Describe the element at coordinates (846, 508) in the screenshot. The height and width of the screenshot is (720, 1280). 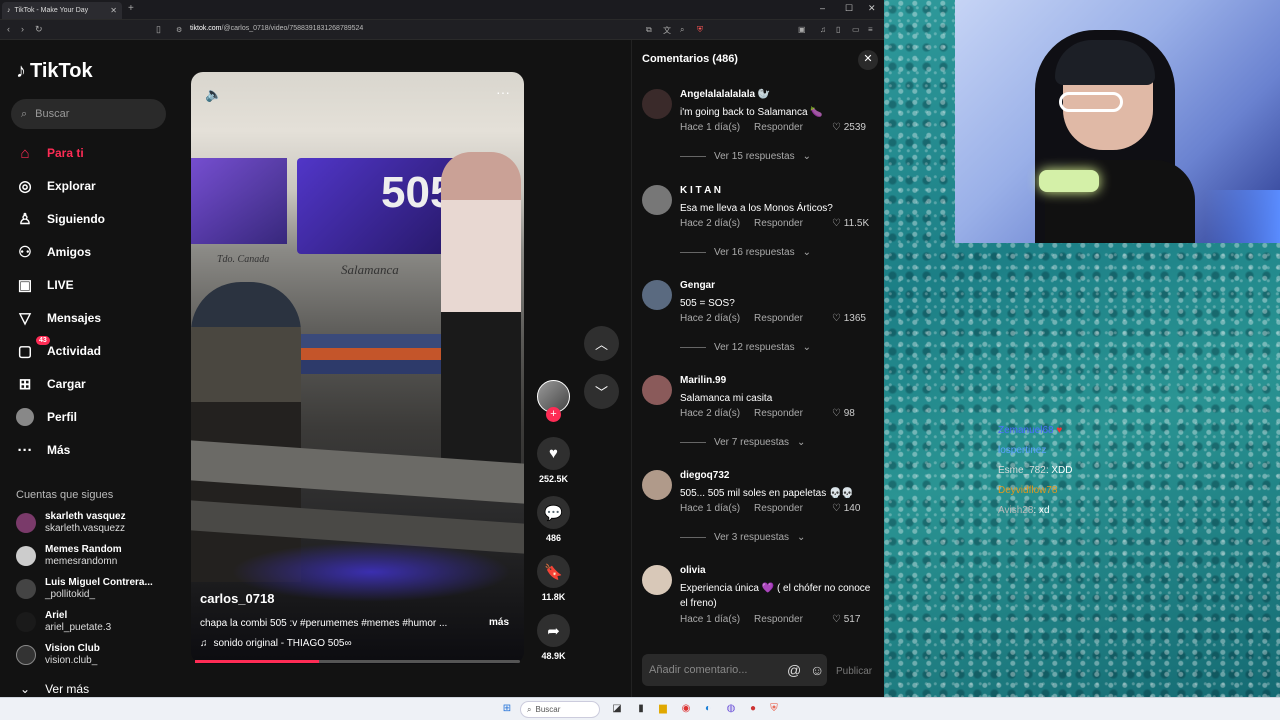
I see `comment-likes: ♡ 140` at that location.